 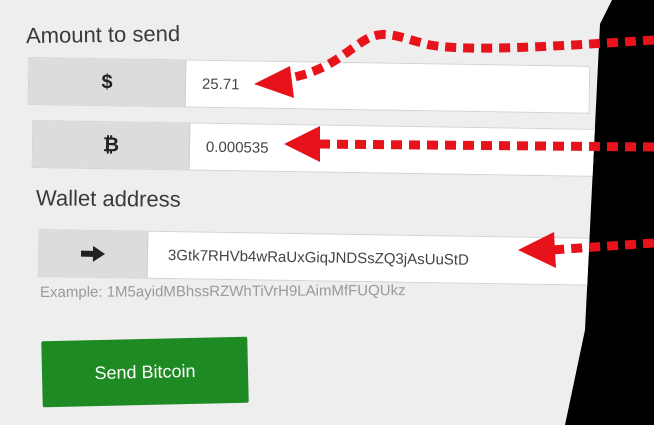 I want to click on annotation-arrowhead-usd, so click(x=274, y=82).